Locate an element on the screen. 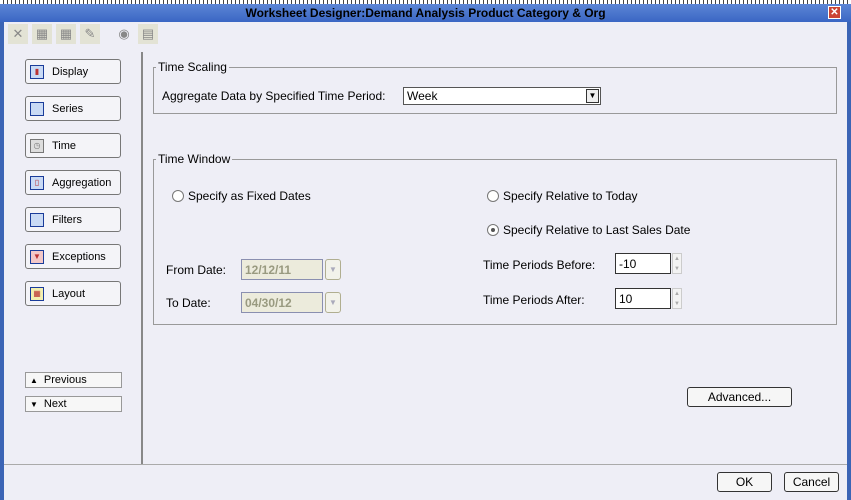  sidebar-item-time: ◷ Time is located at coordinates (73, 145).